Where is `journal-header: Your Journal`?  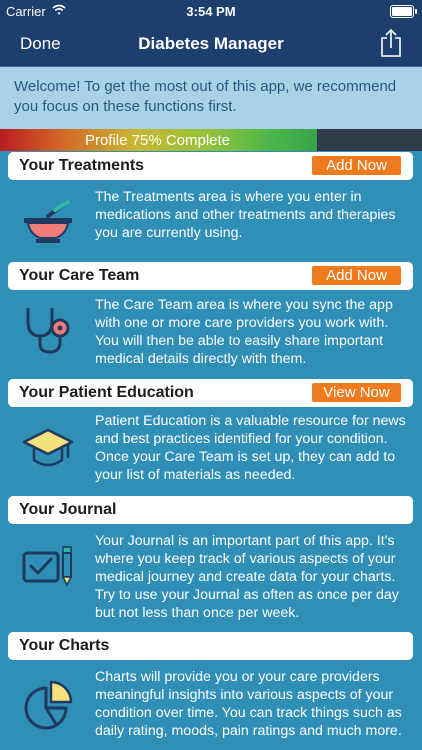
journal-header: Your Journal is located at coordinates (210, 510).